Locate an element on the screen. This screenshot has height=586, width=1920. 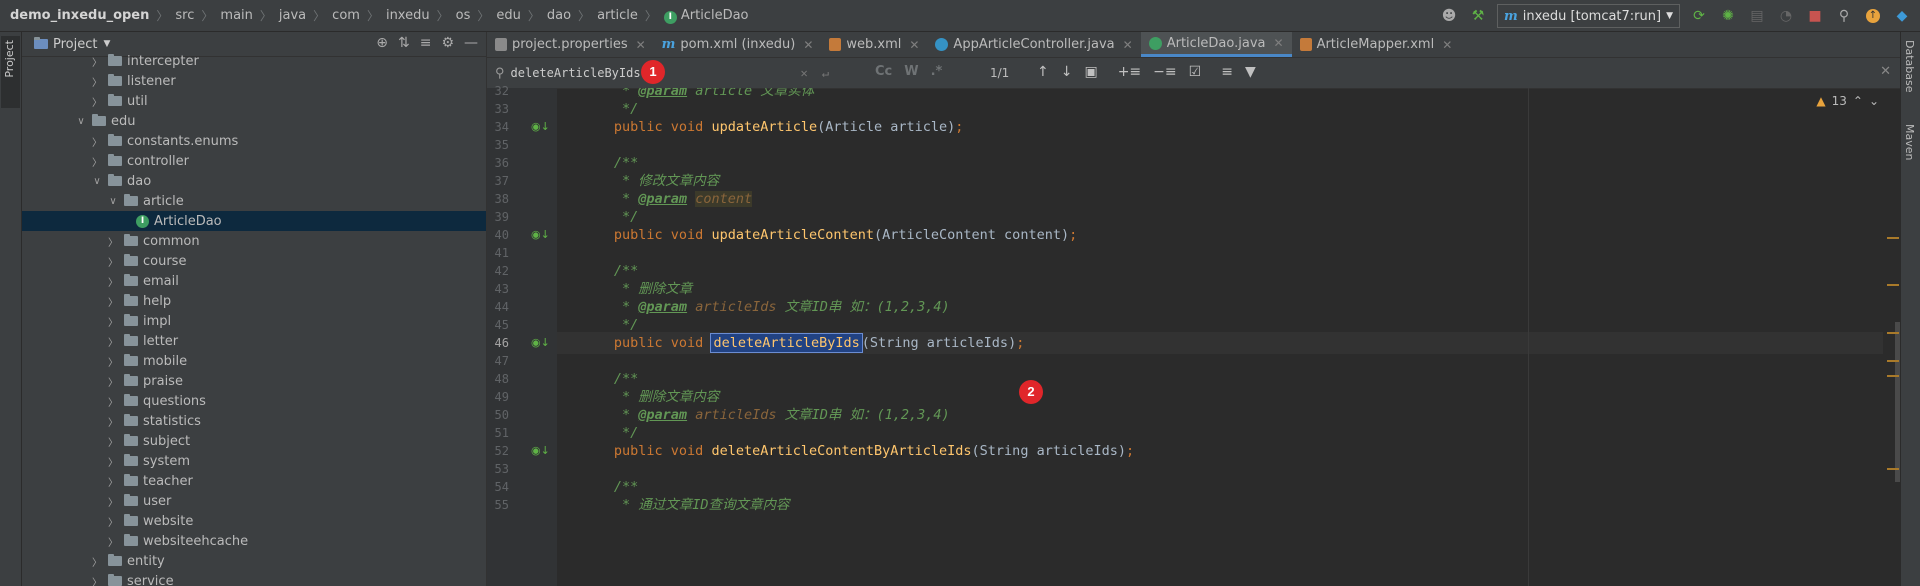
tree-item-system: 〉 system is located at coordinates (254, 461).